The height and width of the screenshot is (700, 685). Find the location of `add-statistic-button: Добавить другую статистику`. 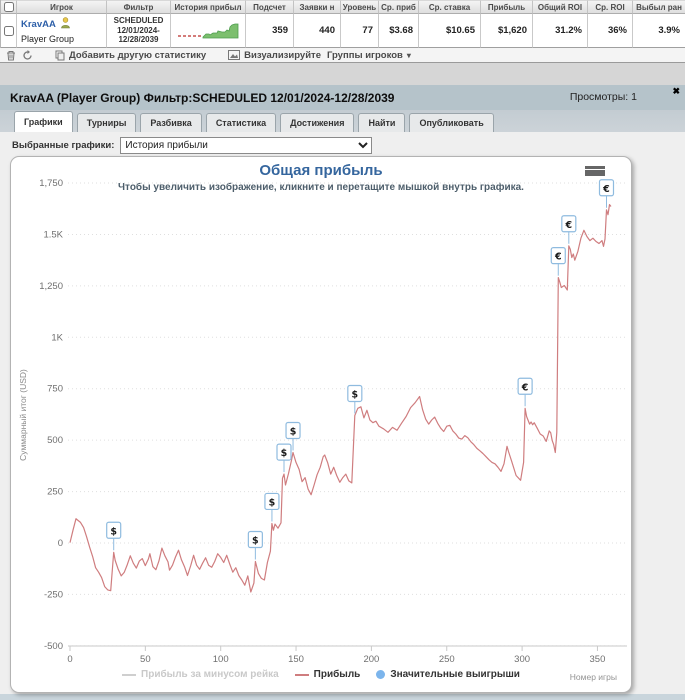

add-statistic-button: Добавить другую статистику is located at coordinates (130, 55).